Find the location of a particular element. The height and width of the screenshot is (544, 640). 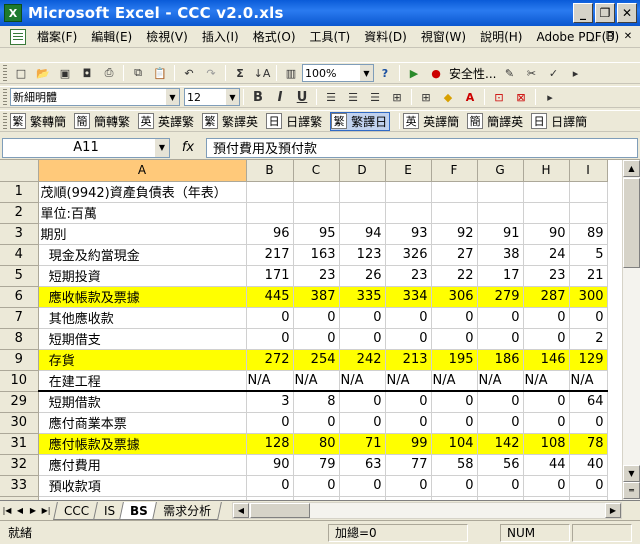

chart-wizard-icon: ▥ is located at coordinates (291, 73).